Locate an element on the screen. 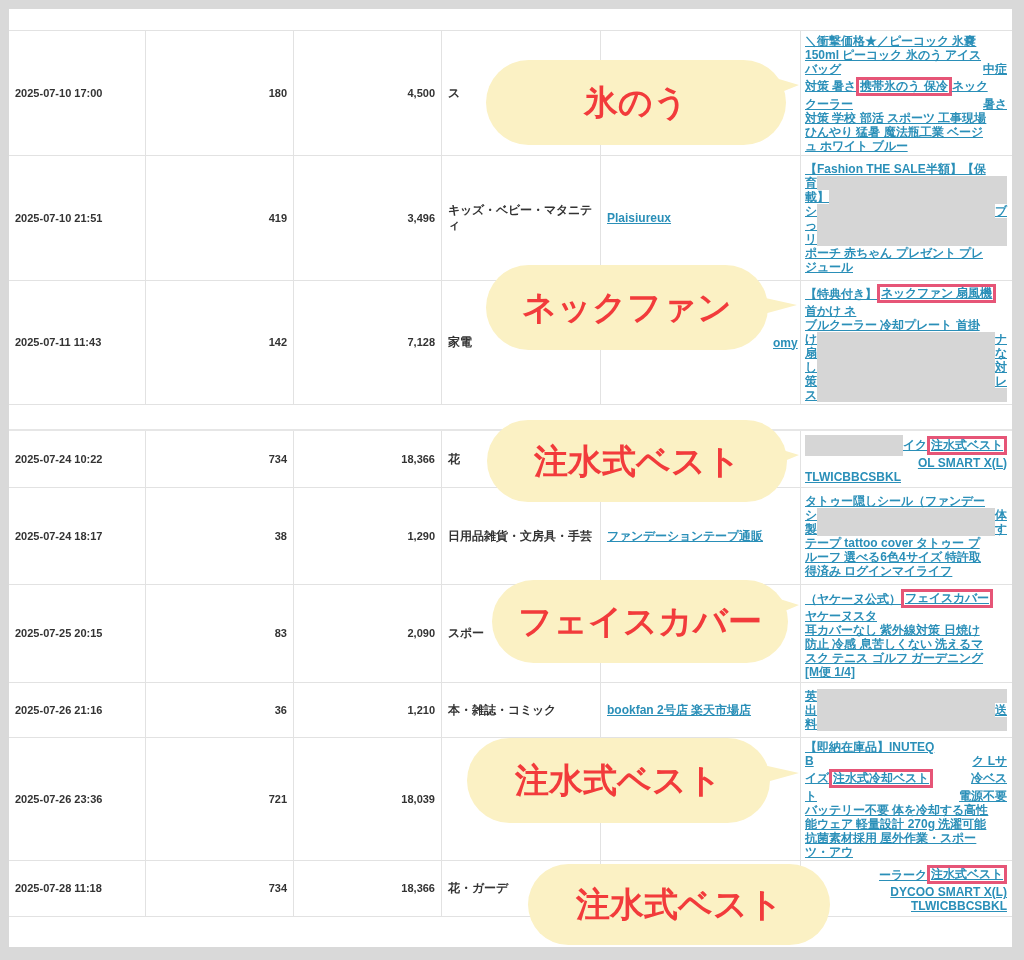 Image resolution: width=1024 pixels, height=960 pixels. callout-bubble: 氷のう is located at coordinates (636, 102).